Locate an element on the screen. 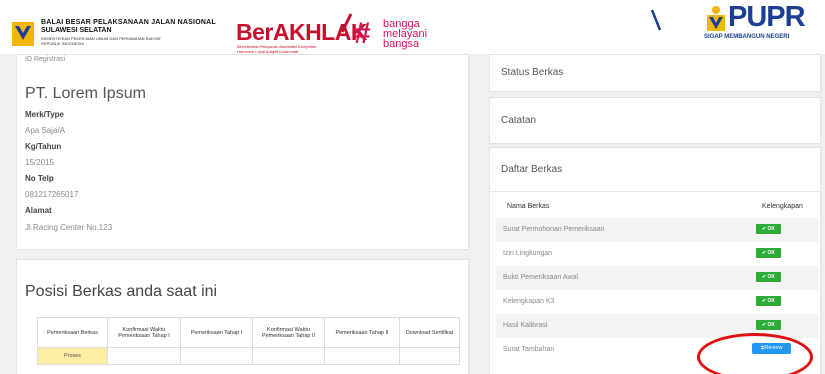  bangsa-word: bangsa is located at coordinates (401, 44).